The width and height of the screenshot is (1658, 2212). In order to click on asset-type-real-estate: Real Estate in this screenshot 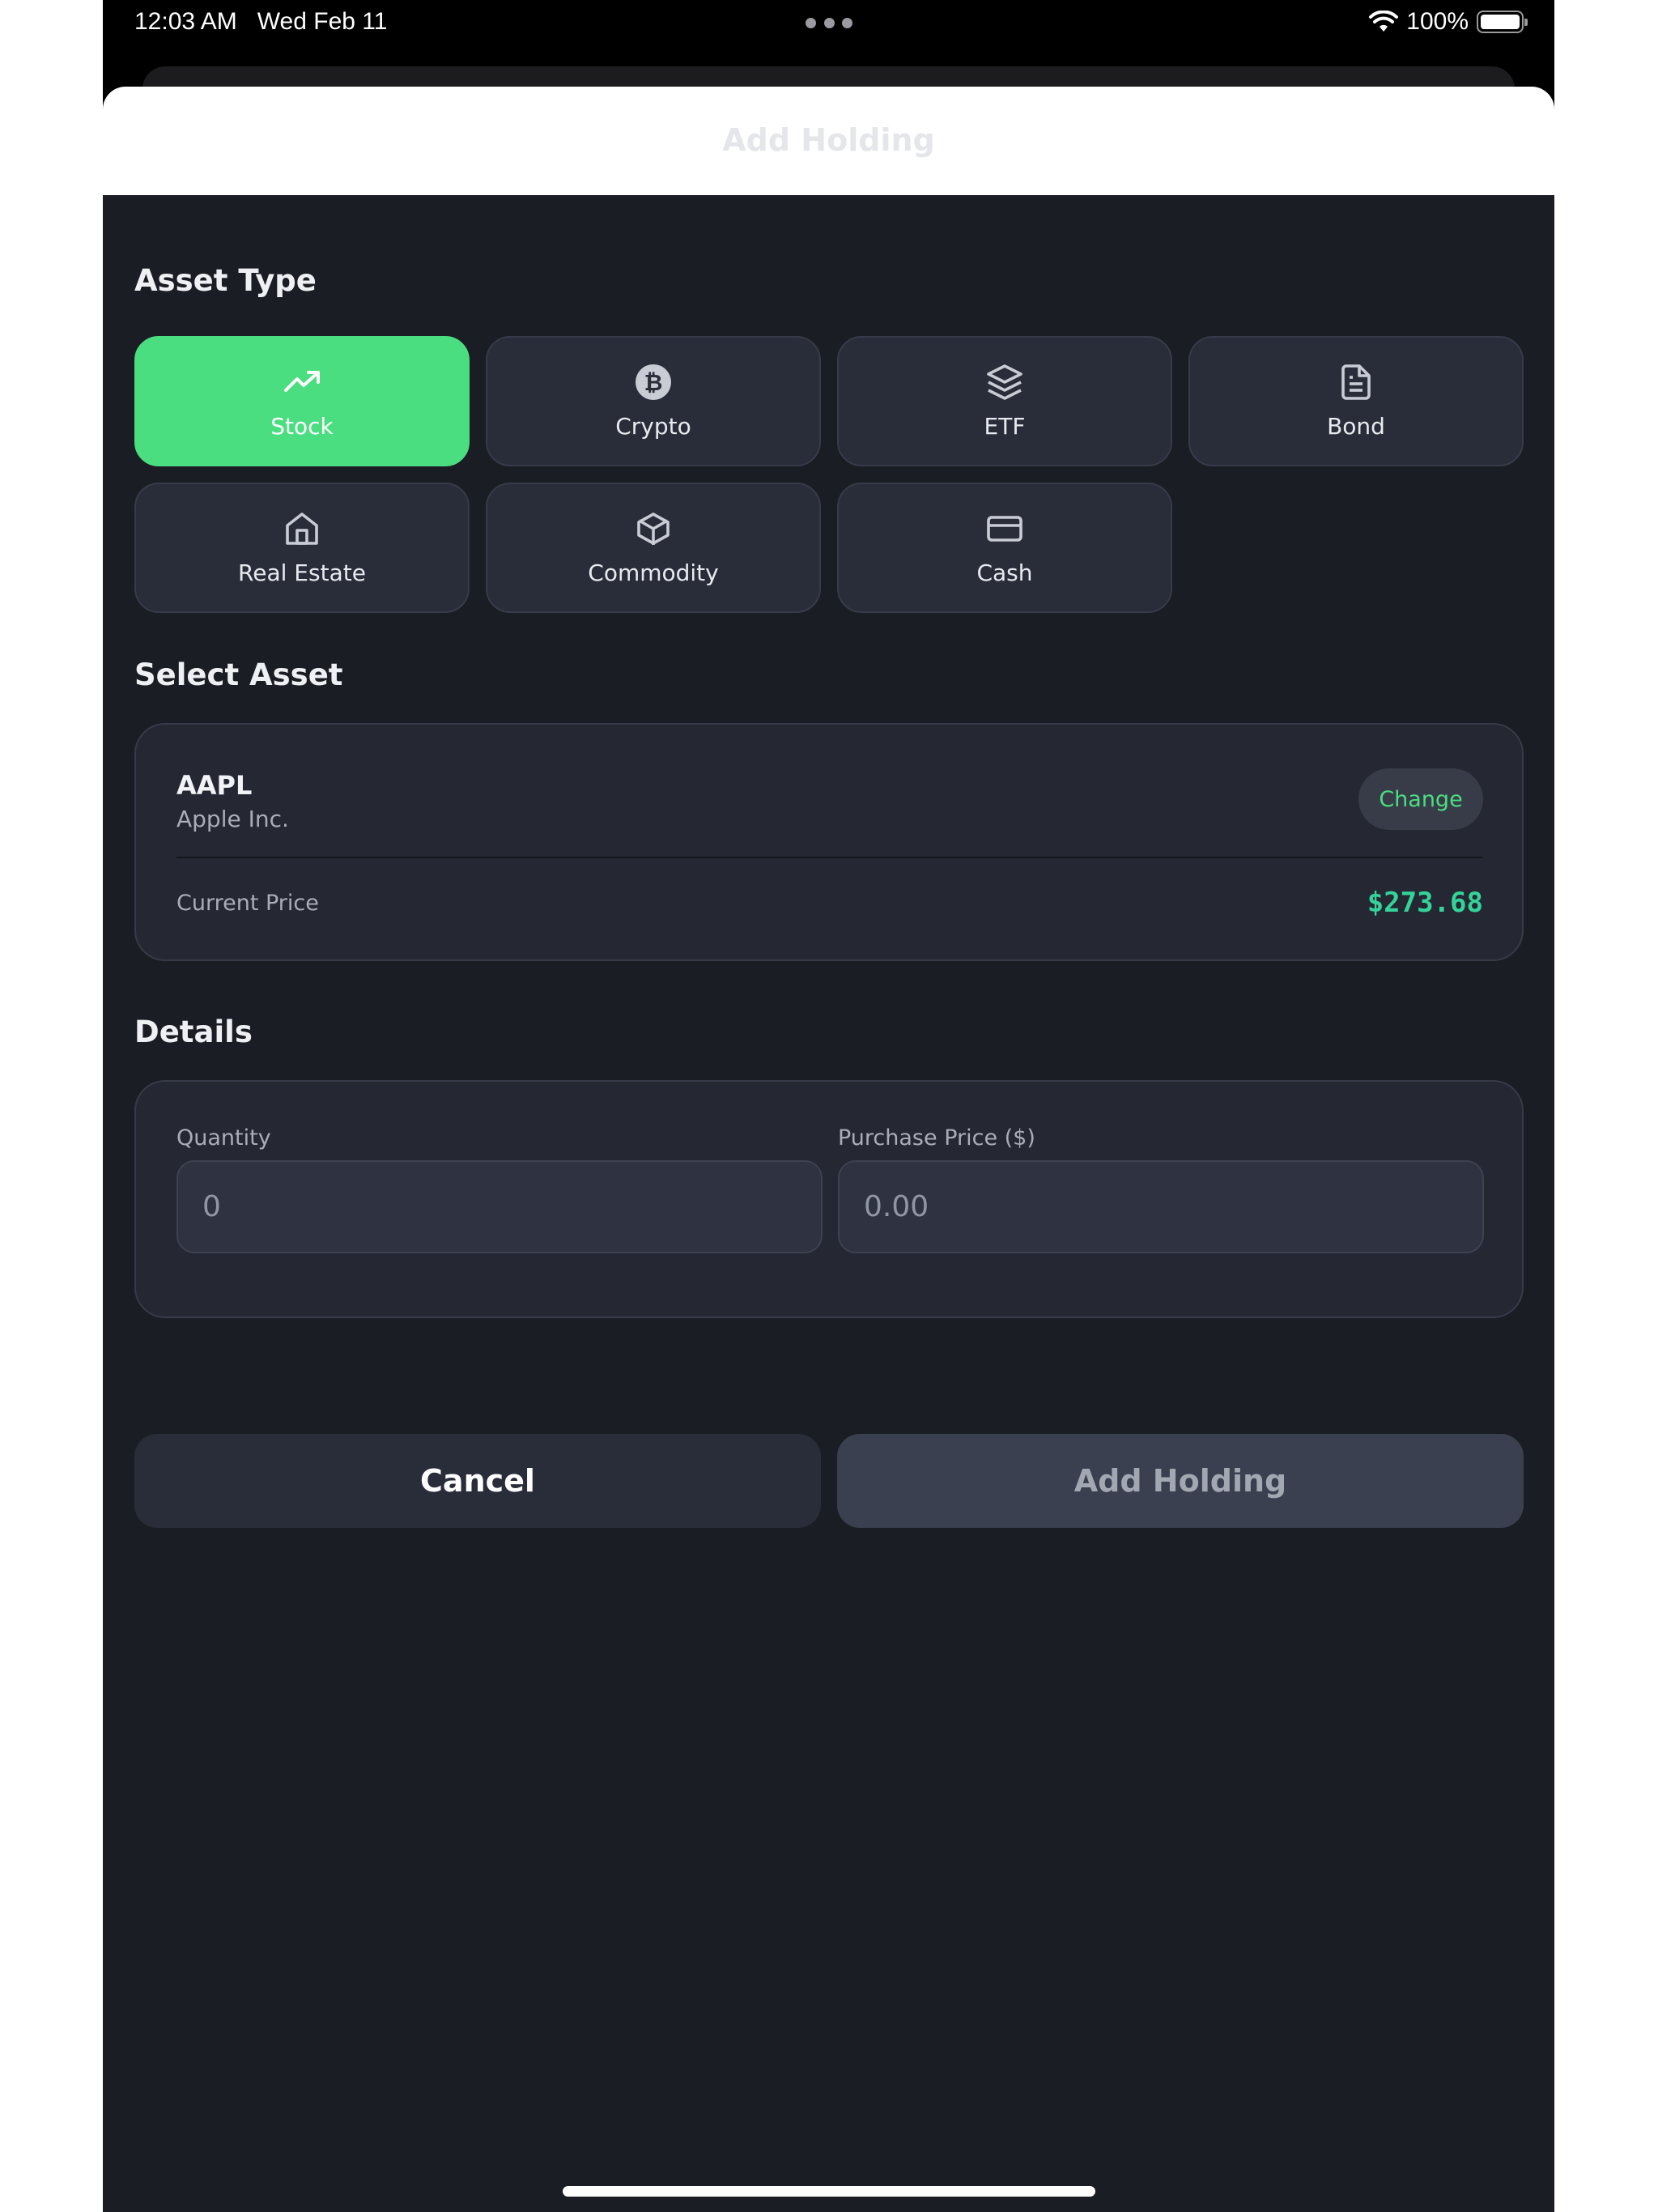, I will do `click(302, 548)`.